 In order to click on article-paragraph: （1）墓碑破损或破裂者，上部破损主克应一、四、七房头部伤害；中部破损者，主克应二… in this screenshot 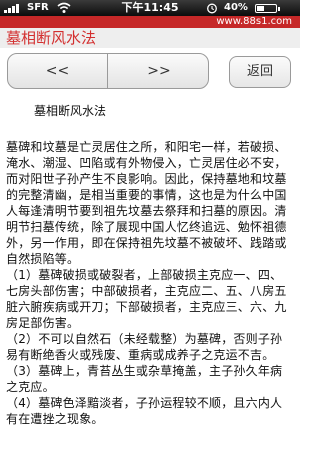, I will do `click(146, 299)`.